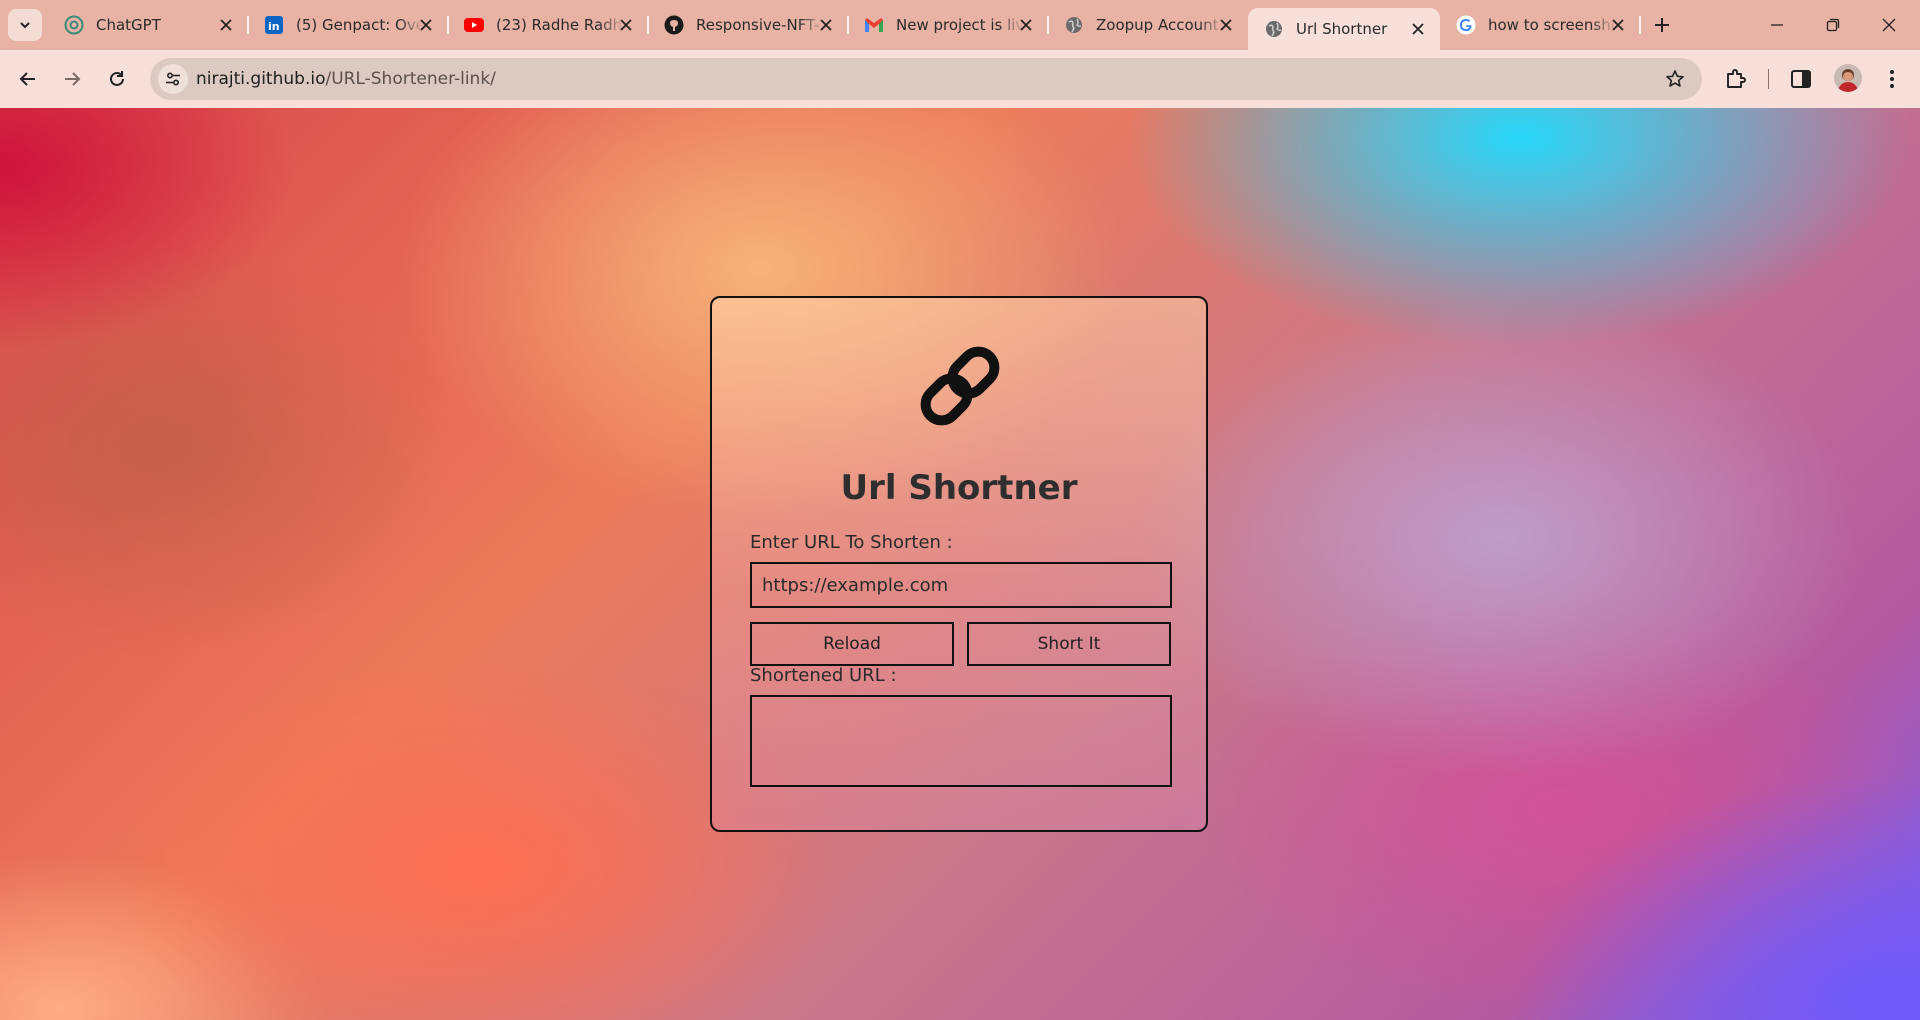 This screenshot has width=1920, height=1020. Describe the element at coordinates (926, 79) in the screenshot. I see `address-bar: nirajti.github.io/URL-Shortener-link/` at that location.